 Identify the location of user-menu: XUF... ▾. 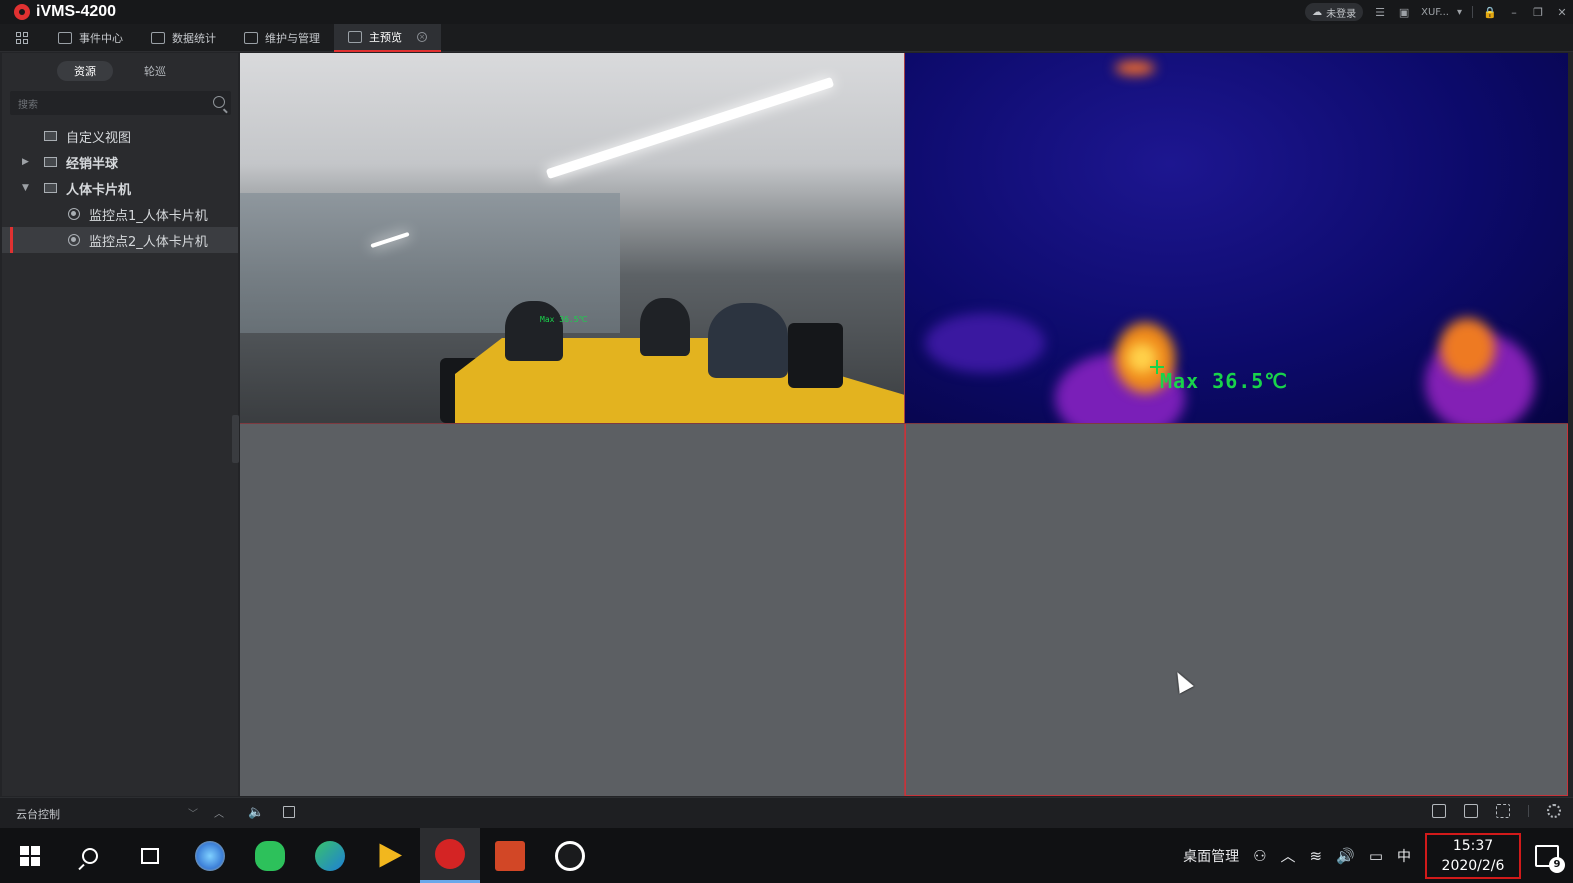
(1441, 12).